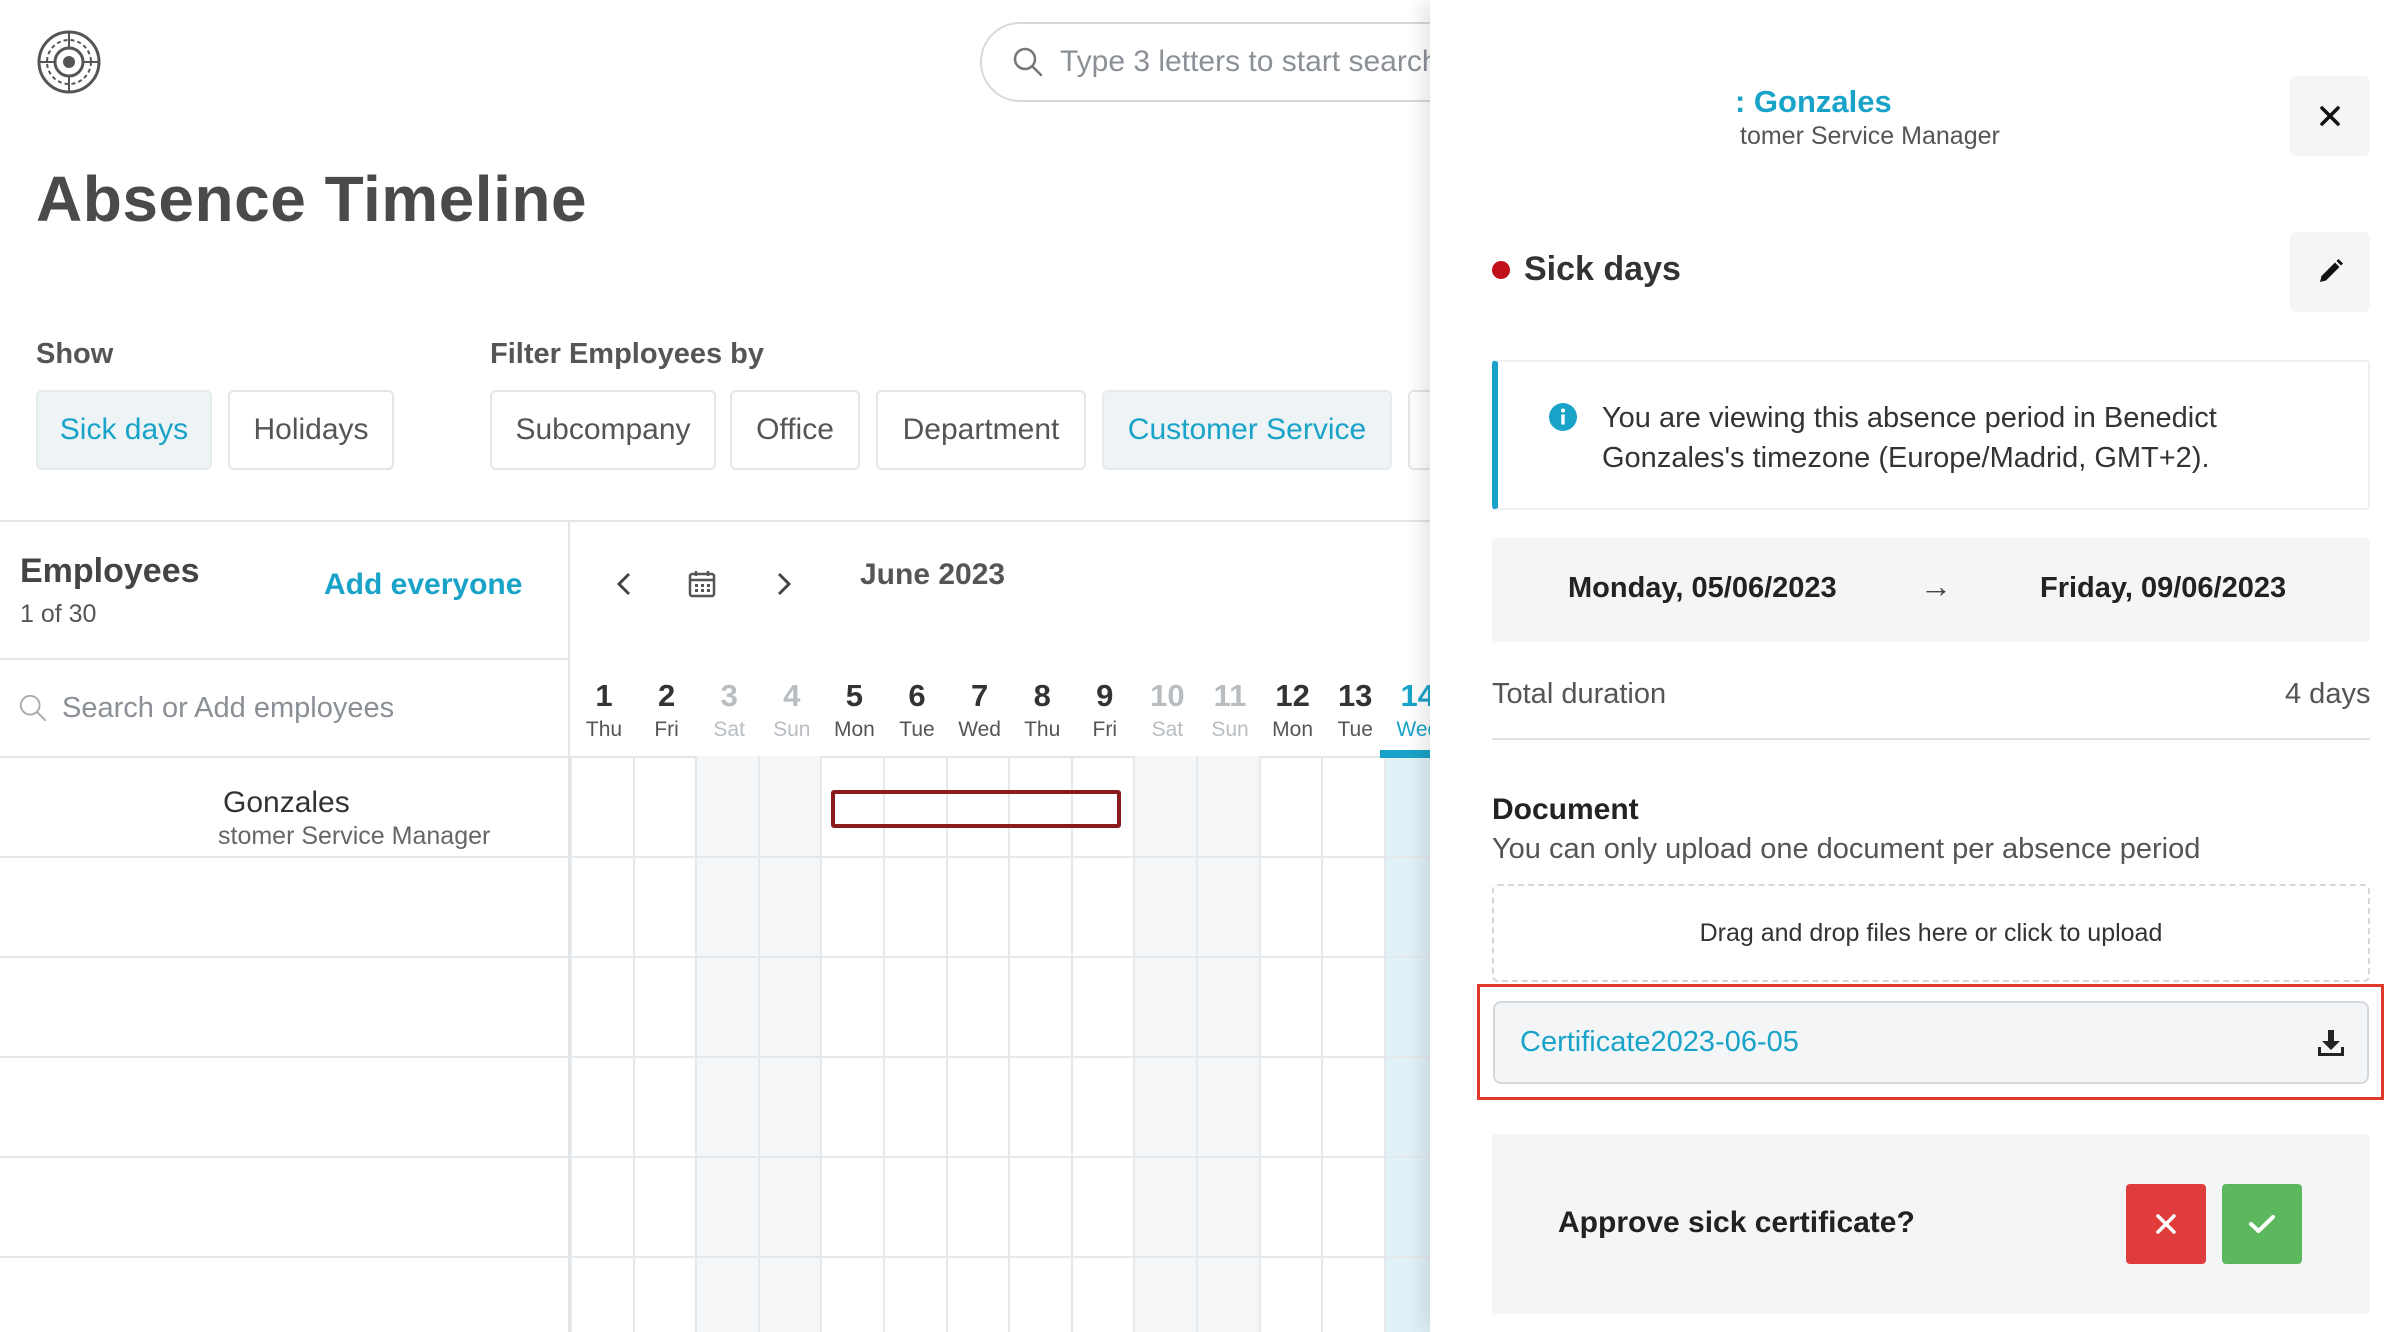 The image size is (2400, 1332). I want to click on calendar-picker-button, so click(702, 584).